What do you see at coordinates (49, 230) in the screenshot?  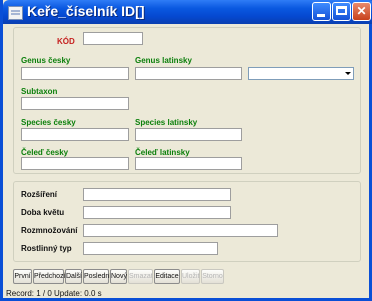 I see `rozmnozovani-label: Rozmnožování` at bounding box center [49, 230].